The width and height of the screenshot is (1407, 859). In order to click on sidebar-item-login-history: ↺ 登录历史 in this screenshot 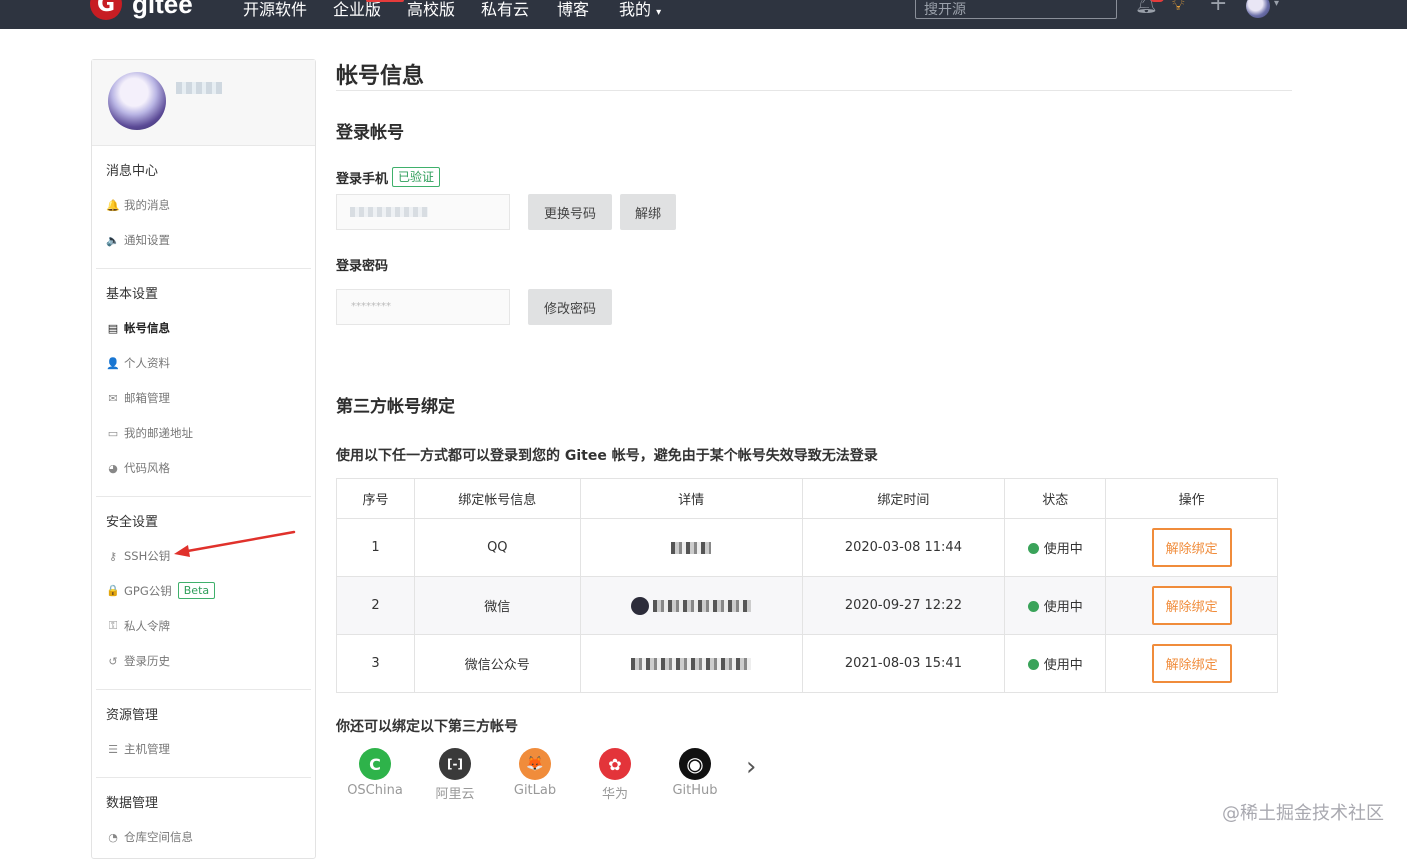, I will do `click(138, 661)`.